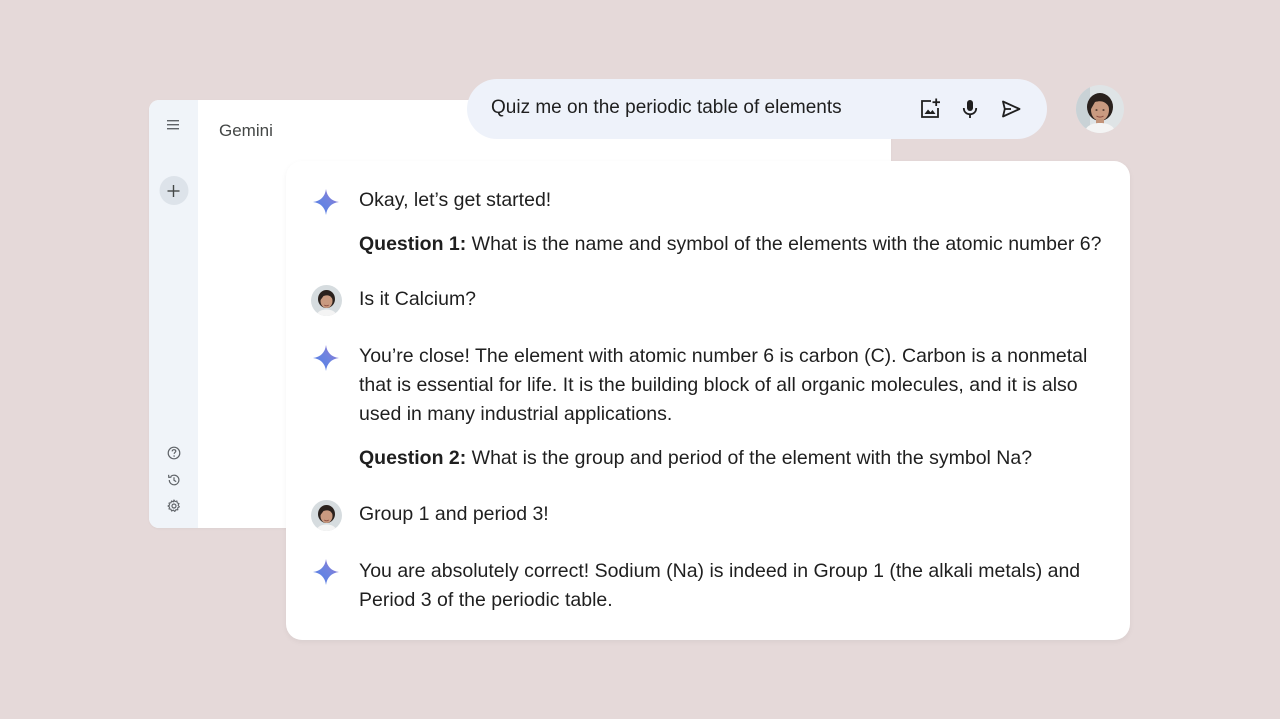 This screenshot has width=1280, height=719. I want to click on message-line: Period 3 of the periodic table., so click(486, 600).